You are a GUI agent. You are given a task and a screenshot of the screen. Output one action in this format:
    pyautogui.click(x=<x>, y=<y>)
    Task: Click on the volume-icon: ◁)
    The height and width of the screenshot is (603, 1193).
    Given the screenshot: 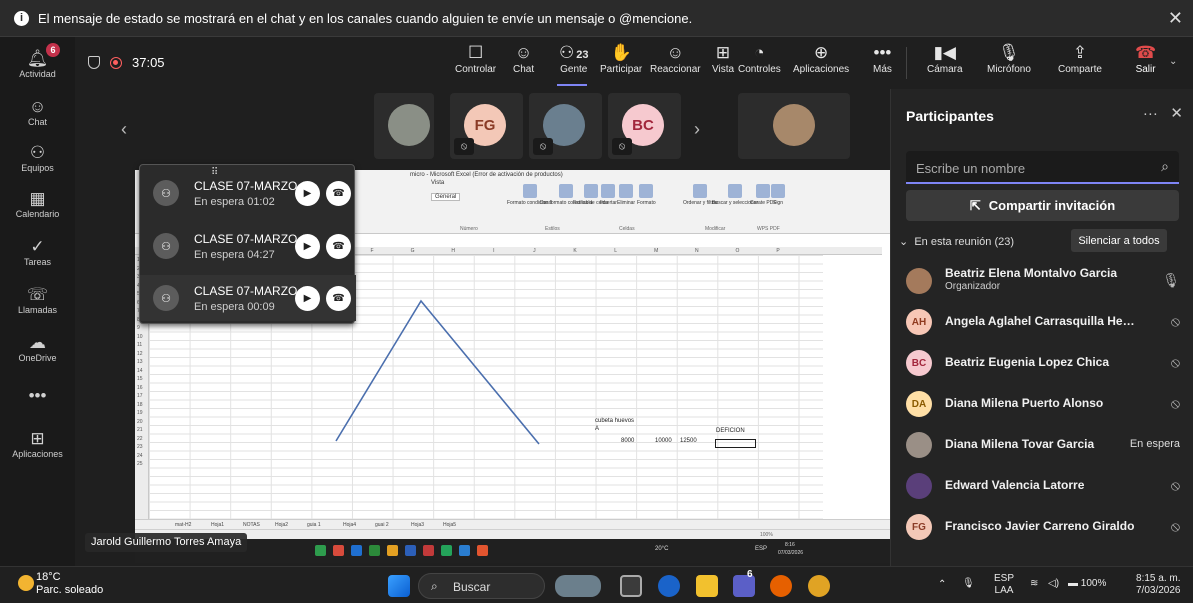 What is the action you would take?
    pyautogui.click(x=1053, y=584)
    